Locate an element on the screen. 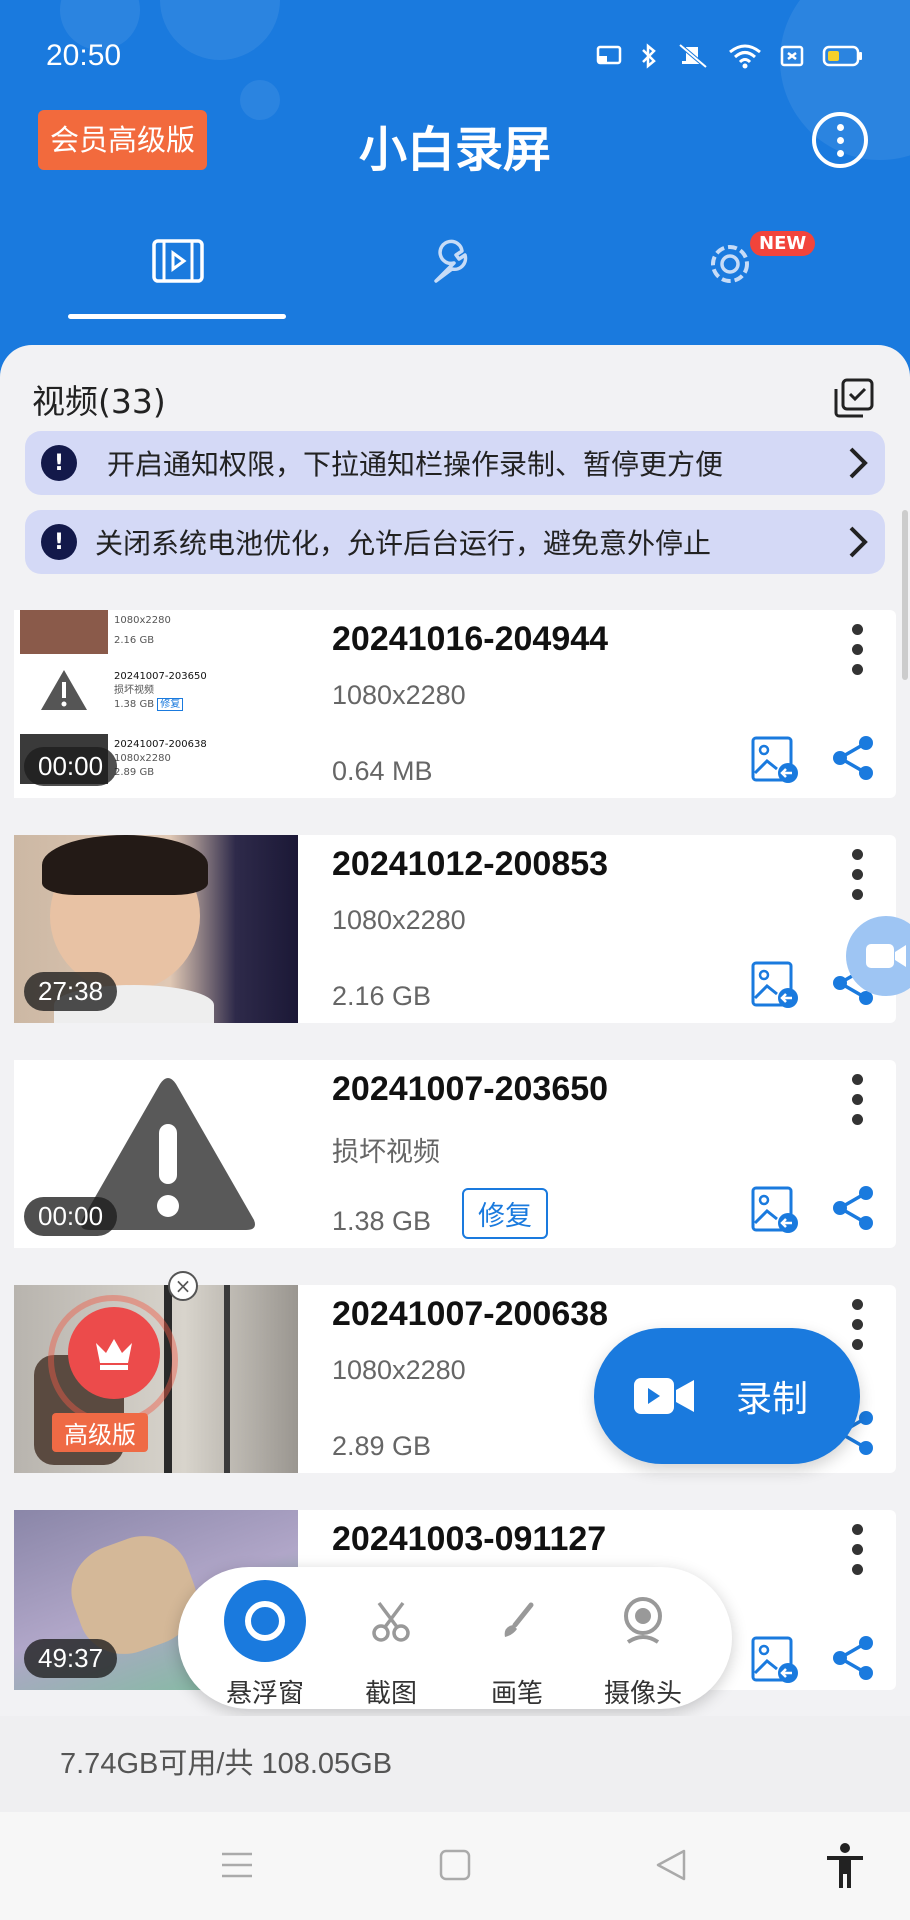  video-size: 2.16 GB is located at coordinates (382, 996).